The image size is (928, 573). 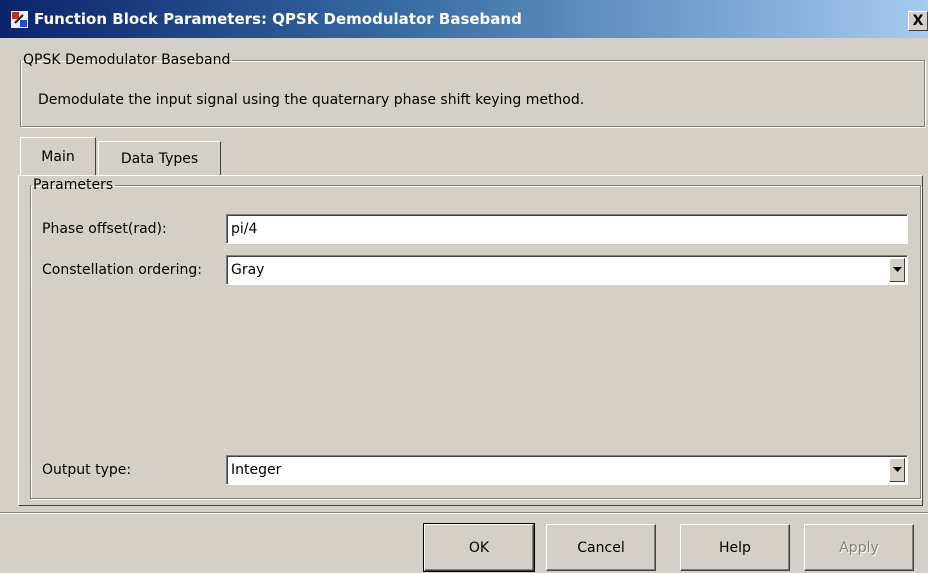 I want to click on parameters-legend: Parameters, so click(x=73, y=185).